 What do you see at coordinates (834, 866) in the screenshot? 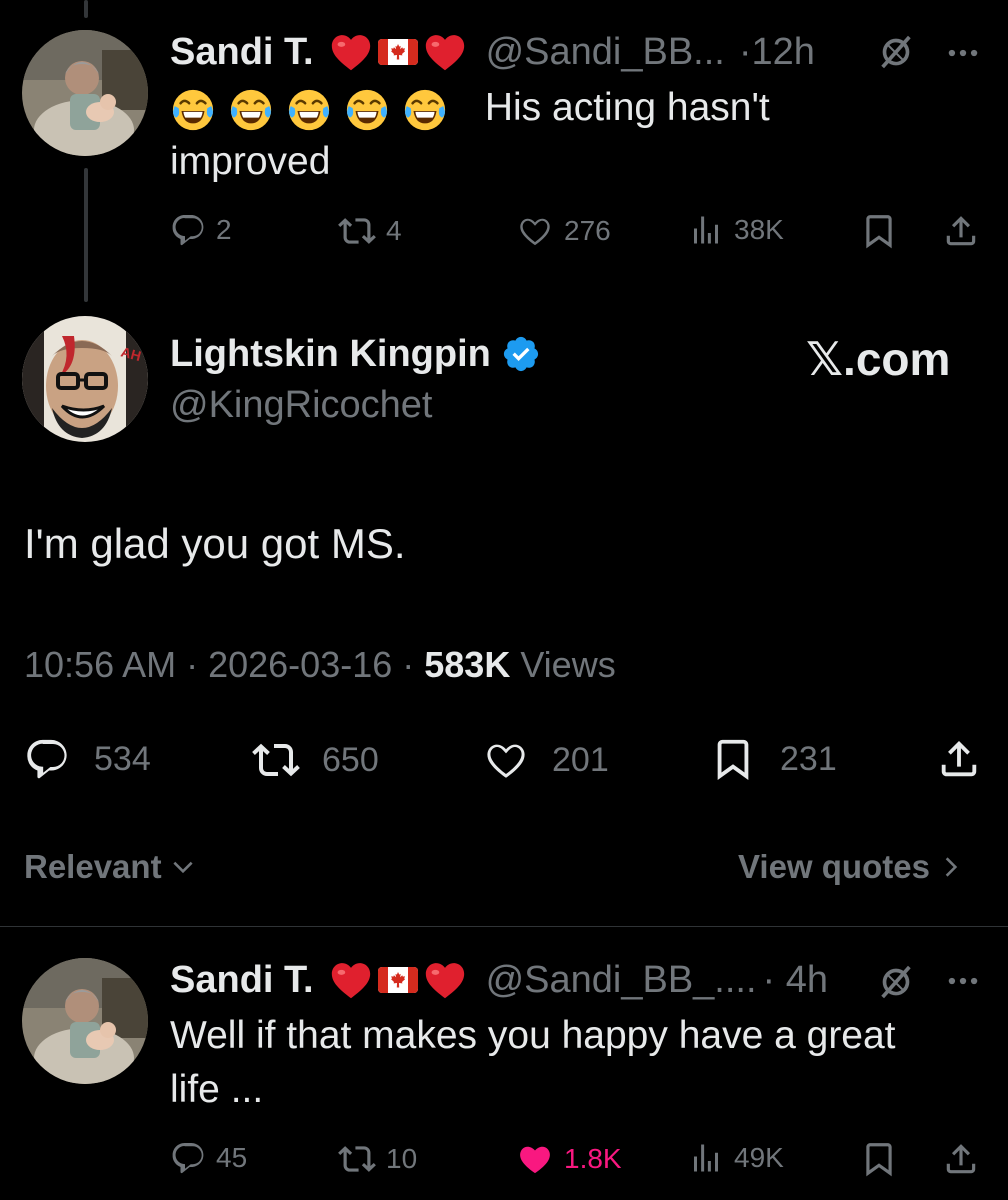
I see `view-quotes-label: View quotes` at bounding box center [834, 866].